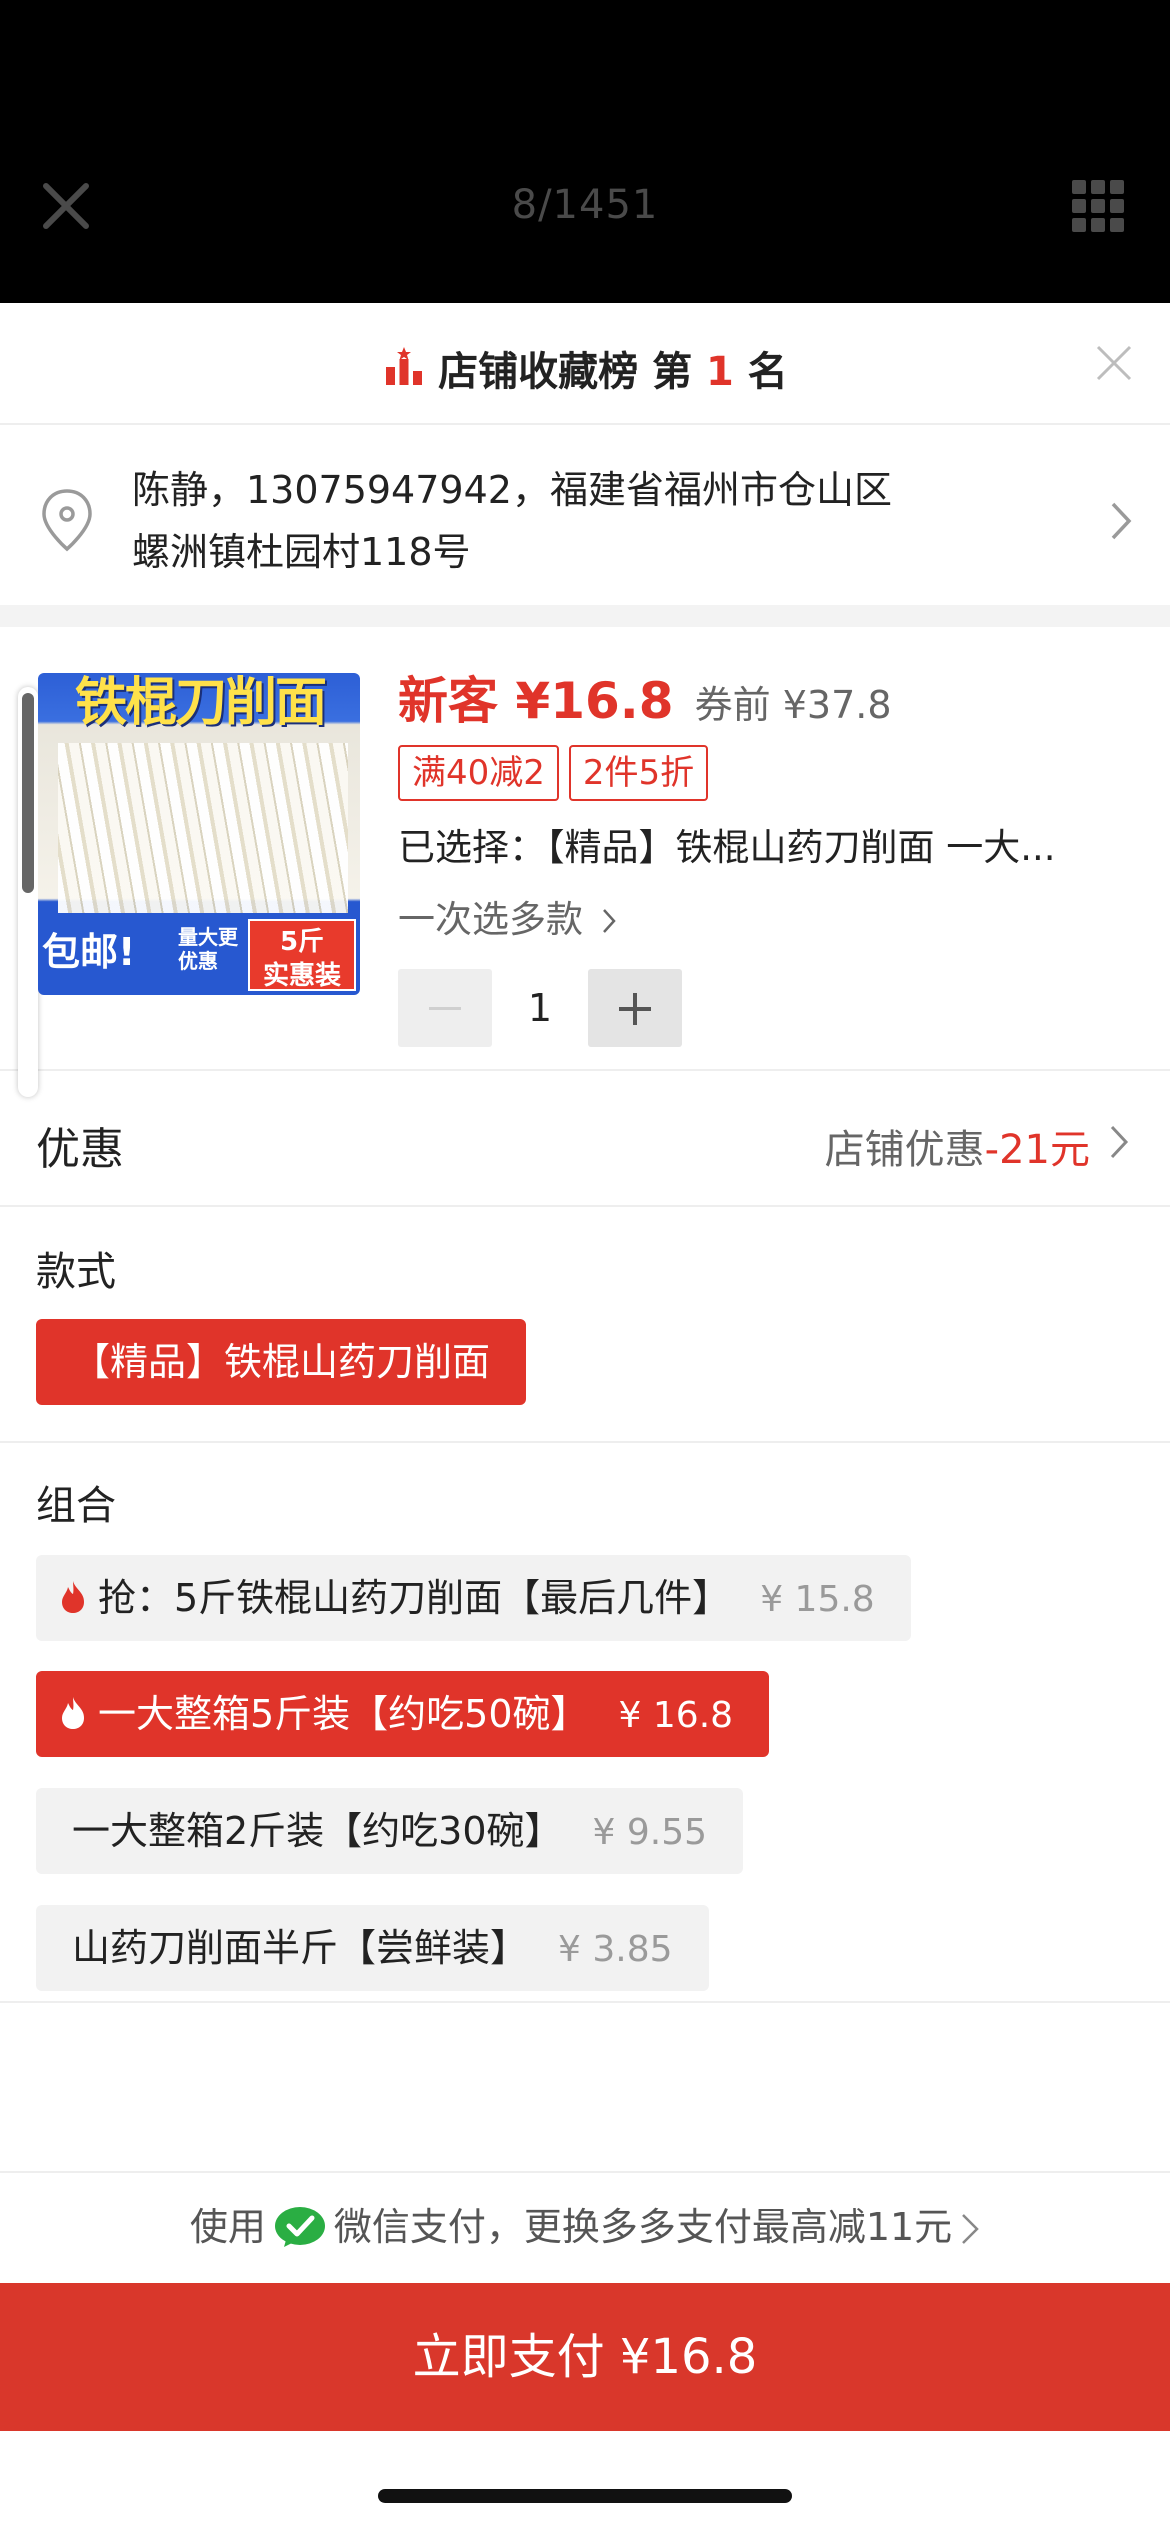  I want to click on address-line-1: 陈静，13075947942，福建省福州市仓山区, so click(512, 490).